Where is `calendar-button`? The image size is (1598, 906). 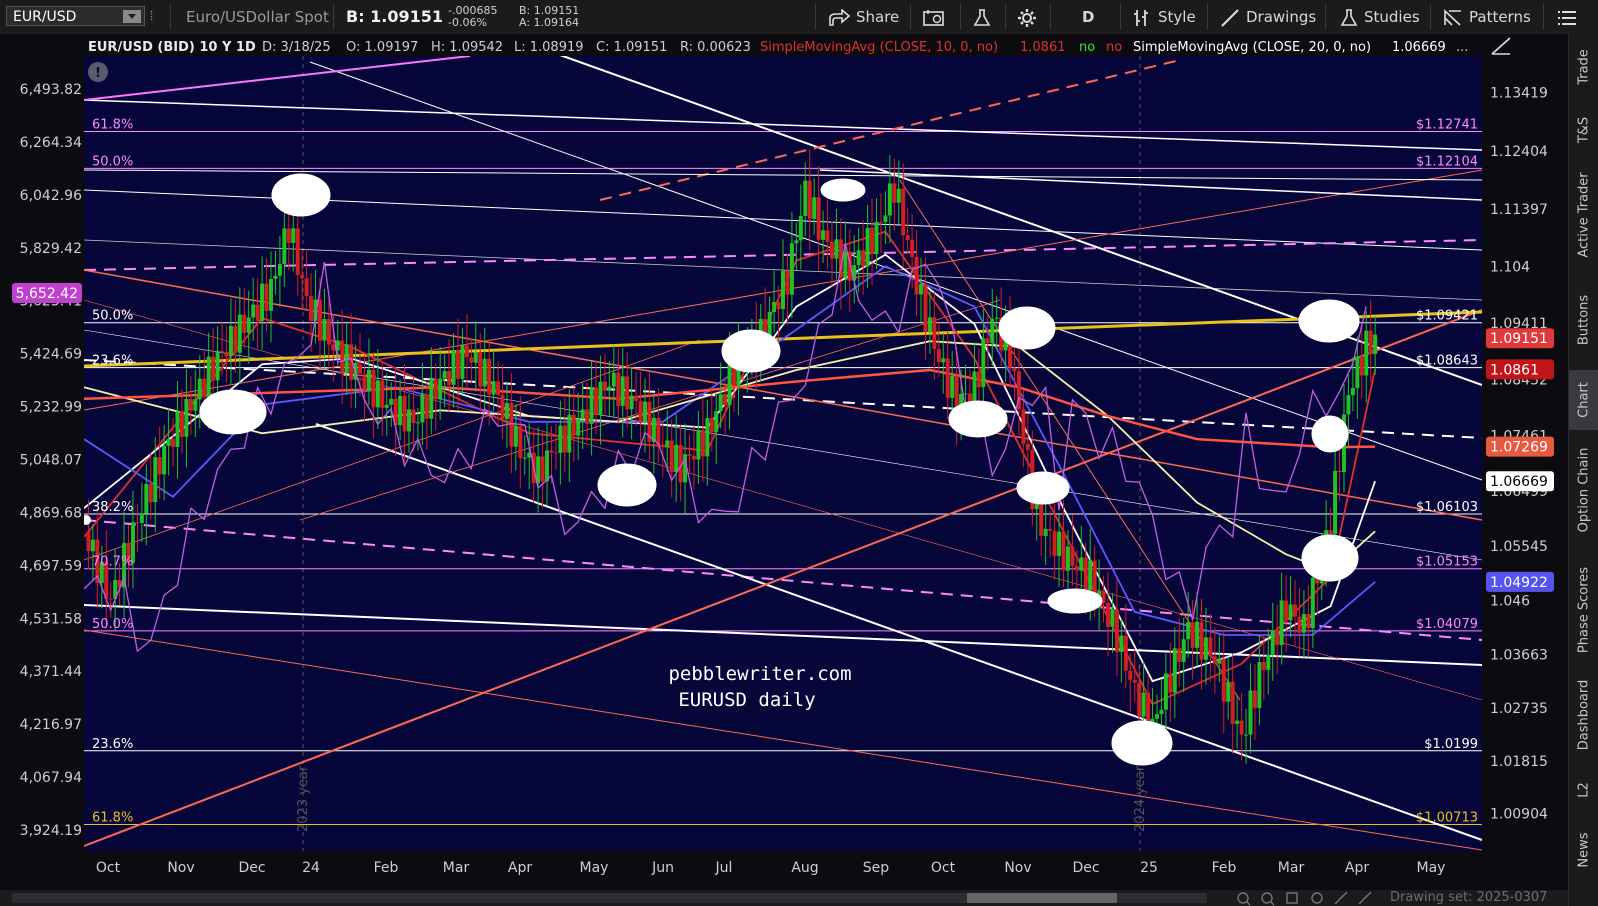 calendar-button is located at coordinates (934, 17).